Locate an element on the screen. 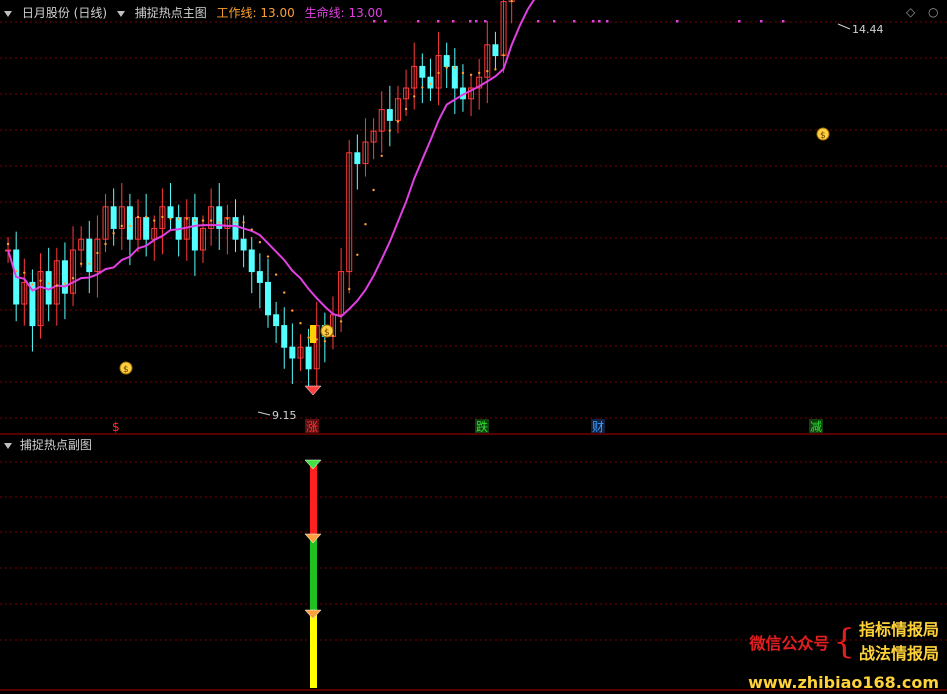 This screenshot has height=694, width=947. watermark-left: 微信公众号 is located at coordinates (789, 643).